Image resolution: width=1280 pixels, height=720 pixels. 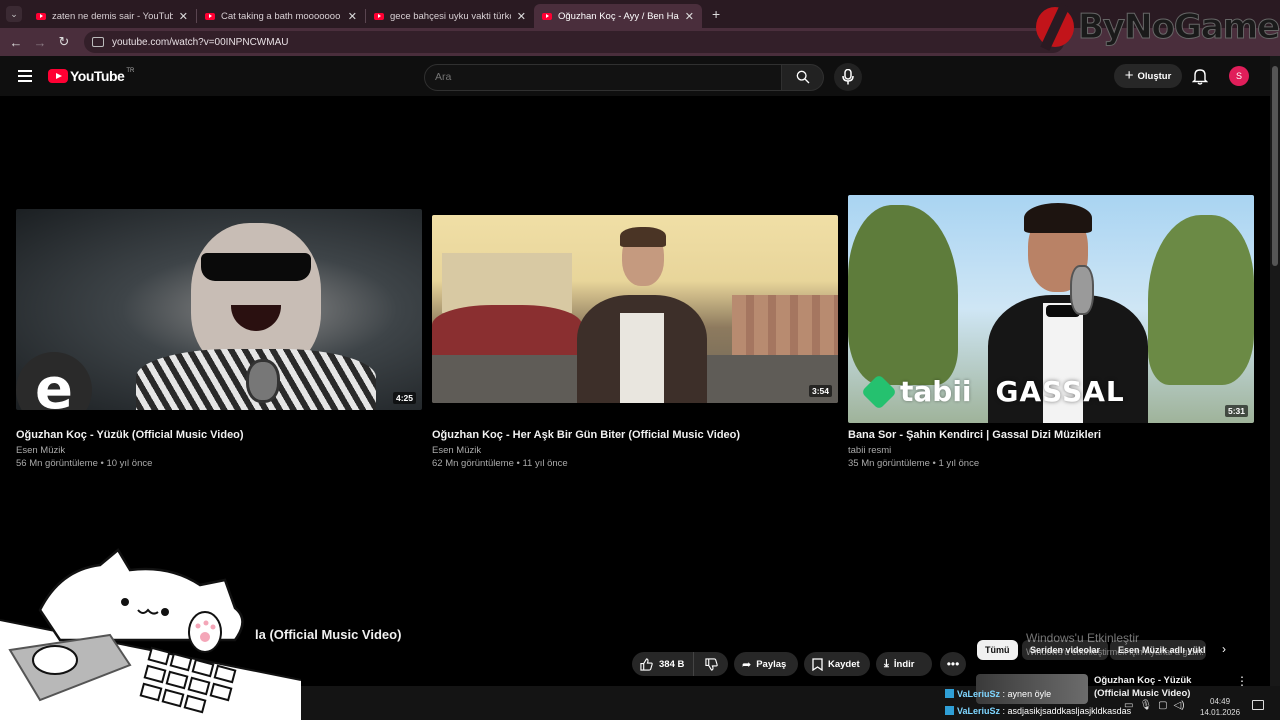 I want to click on save-button: Kaydet, so click(x=837, y=664).